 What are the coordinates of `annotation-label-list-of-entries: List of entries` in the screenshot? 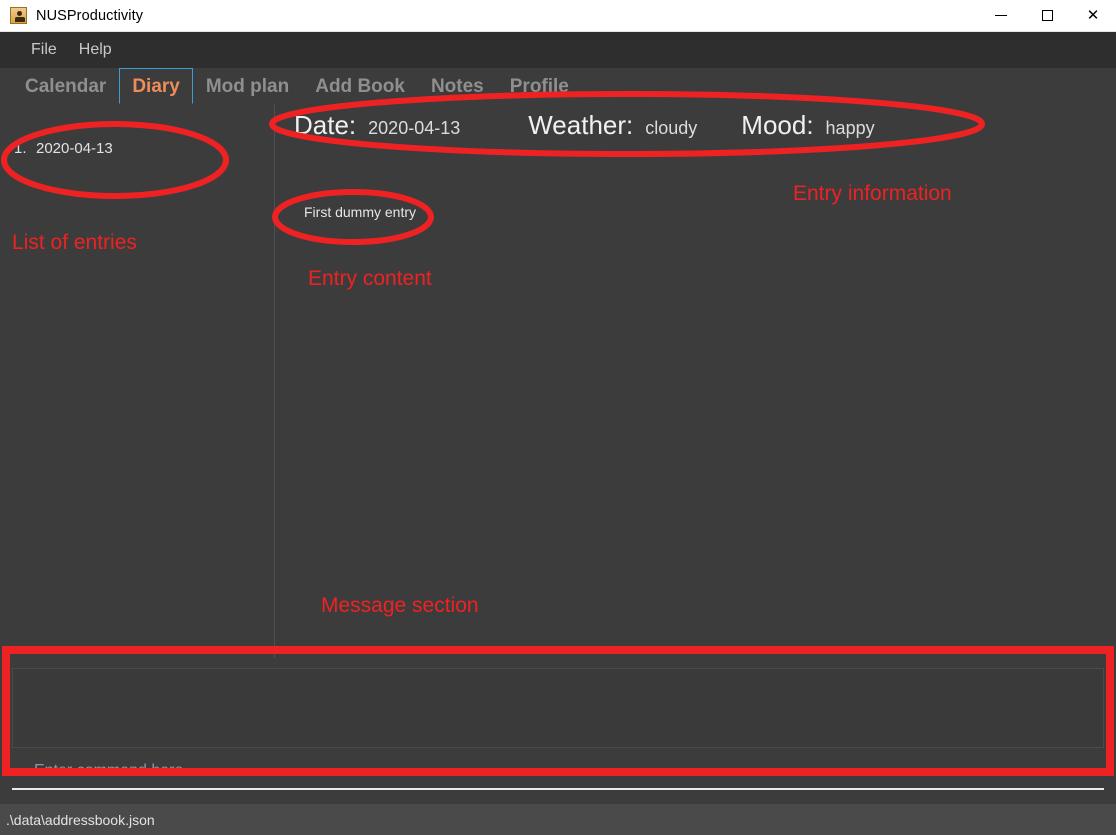 It's located at (74, 242).